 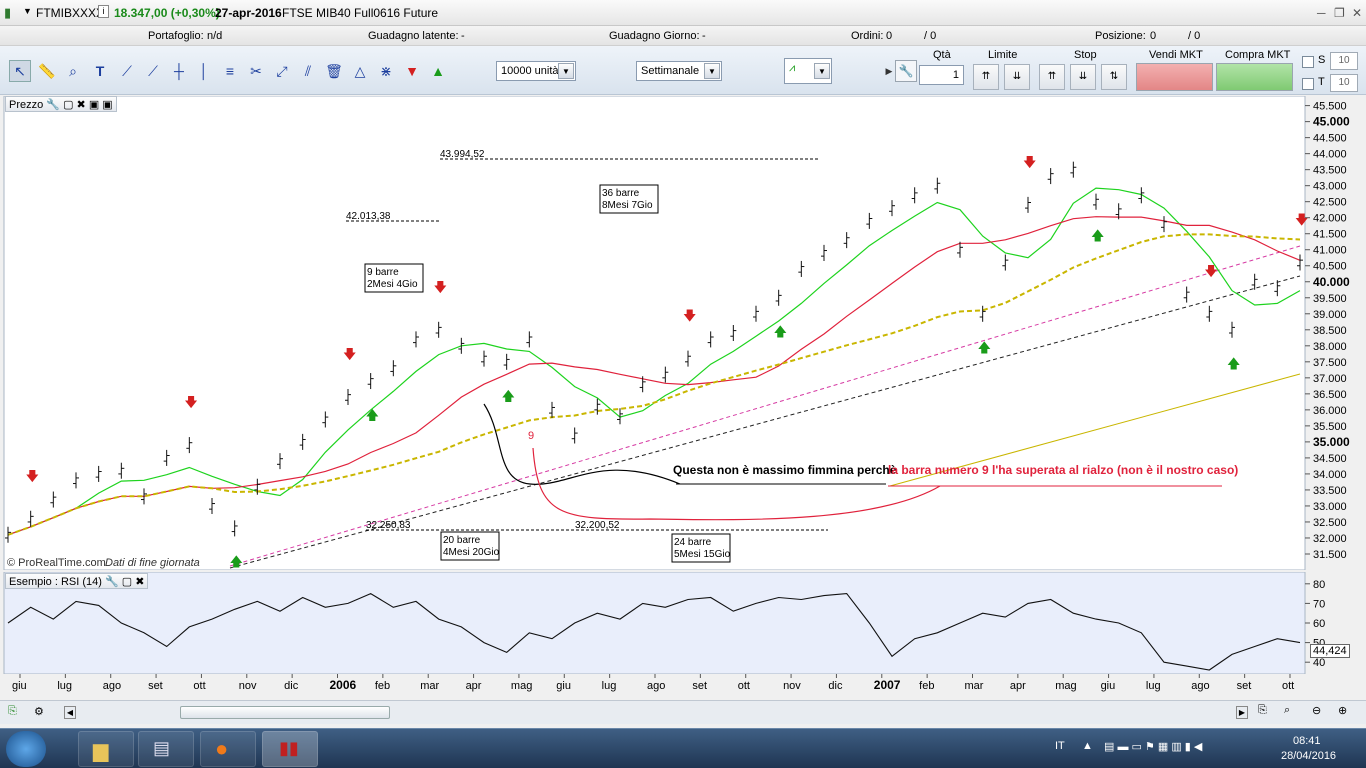 I want to click on ruler-icon: 📏, so click(x=47, y=71).